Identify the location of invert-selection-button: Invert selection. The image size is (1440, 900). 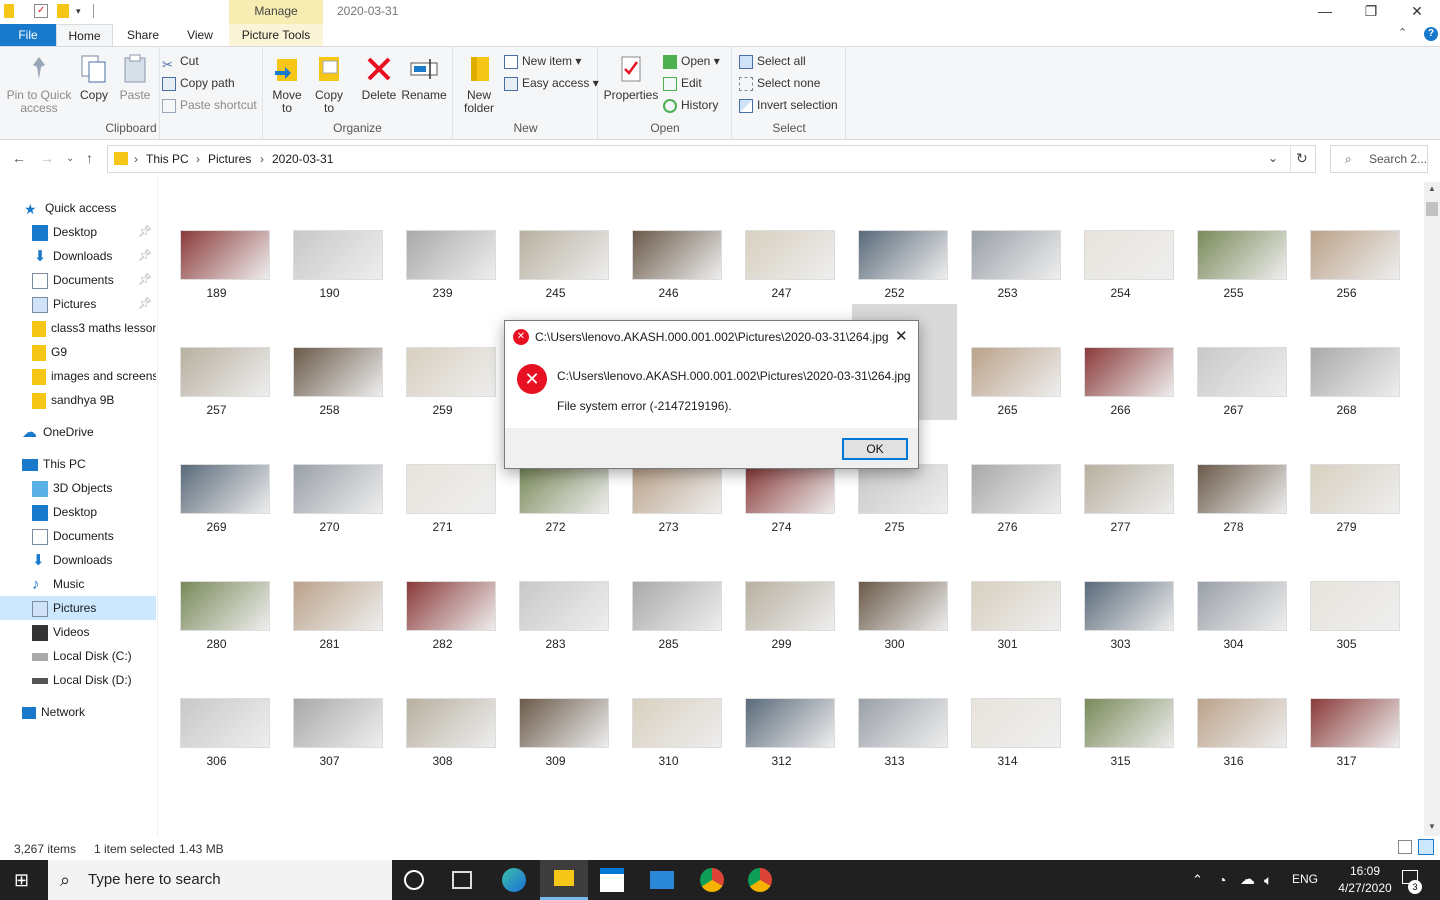
(788, 105).